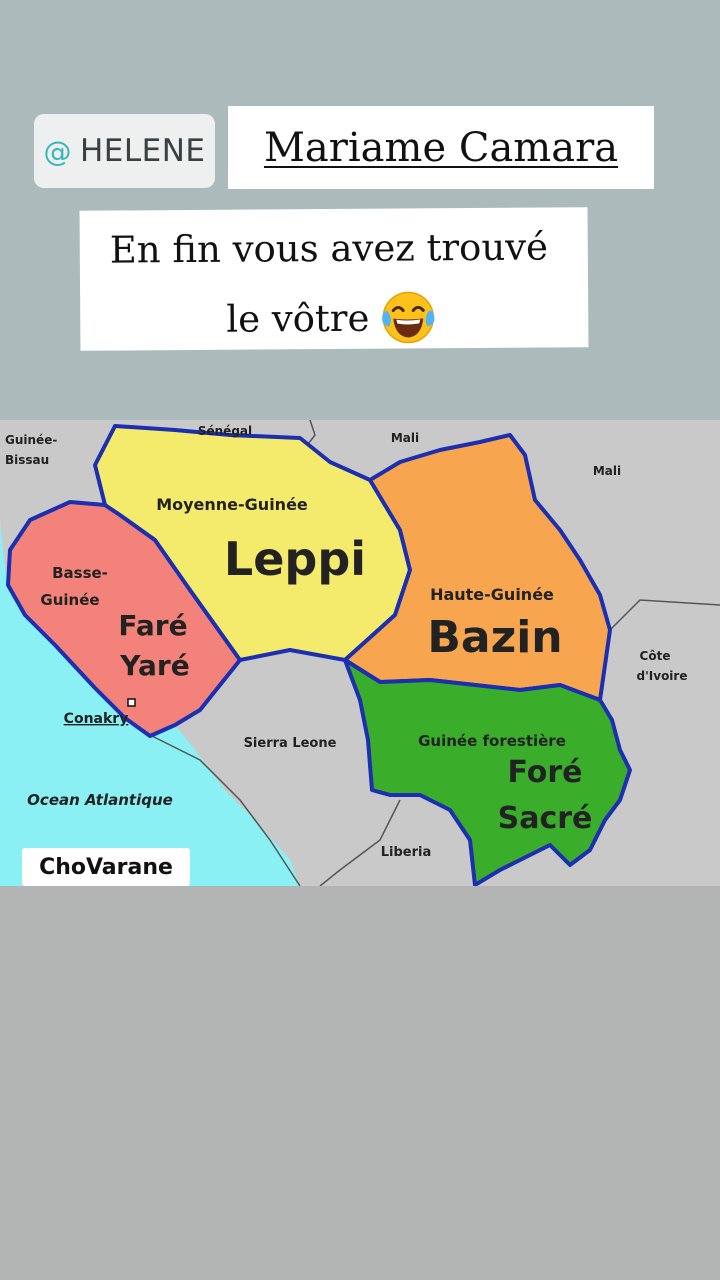 This screenshot has width=720, height=1280. I want to click on label-moyenne-guinee: Moyenne-Guinée, so click(232, 504).